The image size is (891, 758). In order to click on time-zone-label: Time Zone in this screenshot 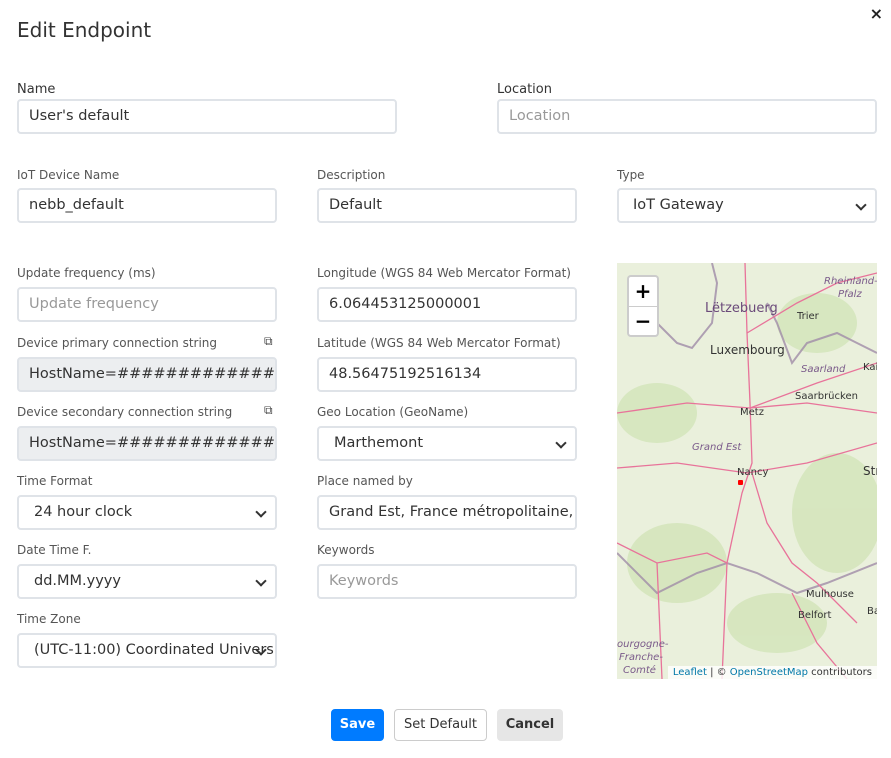, I will do `click(49, 619)`.